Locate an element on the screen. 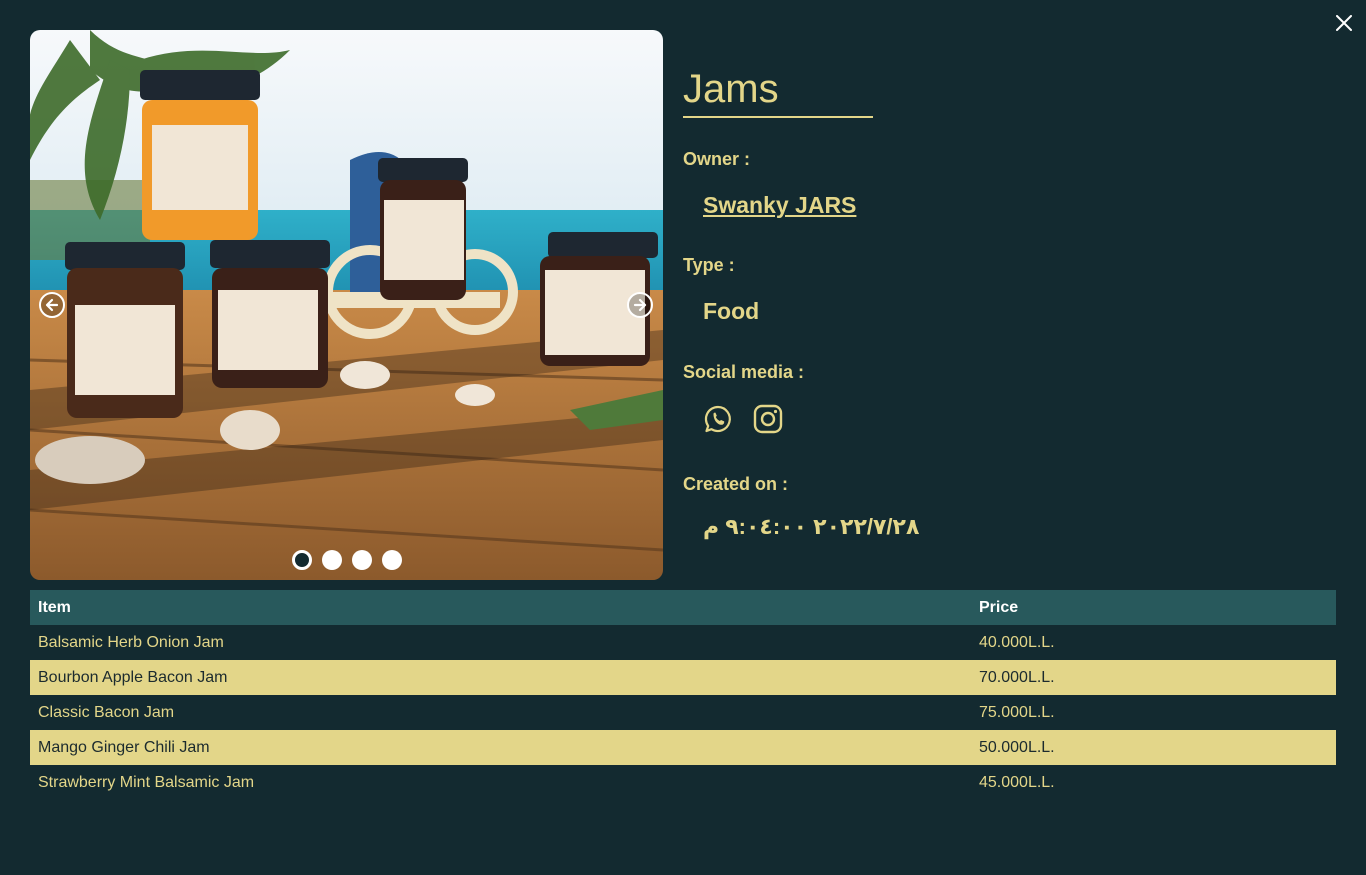 Image resolution: width=1366 pixels, height=875 pixels. instagram-icon is located at coordinates (768, 419).